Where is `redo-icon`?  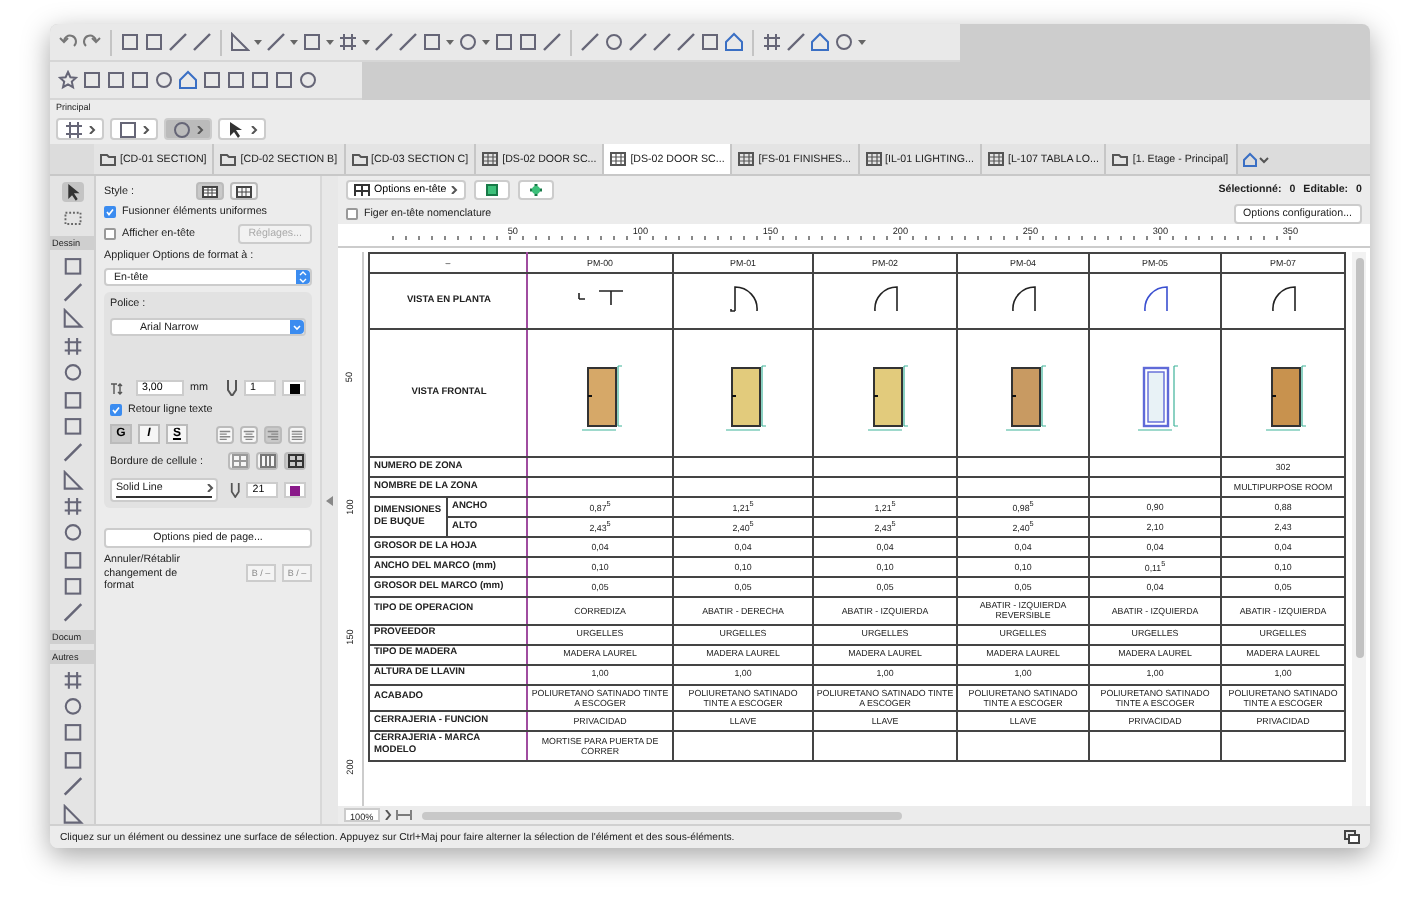 redo-icon is located at coordinates (92, 42).